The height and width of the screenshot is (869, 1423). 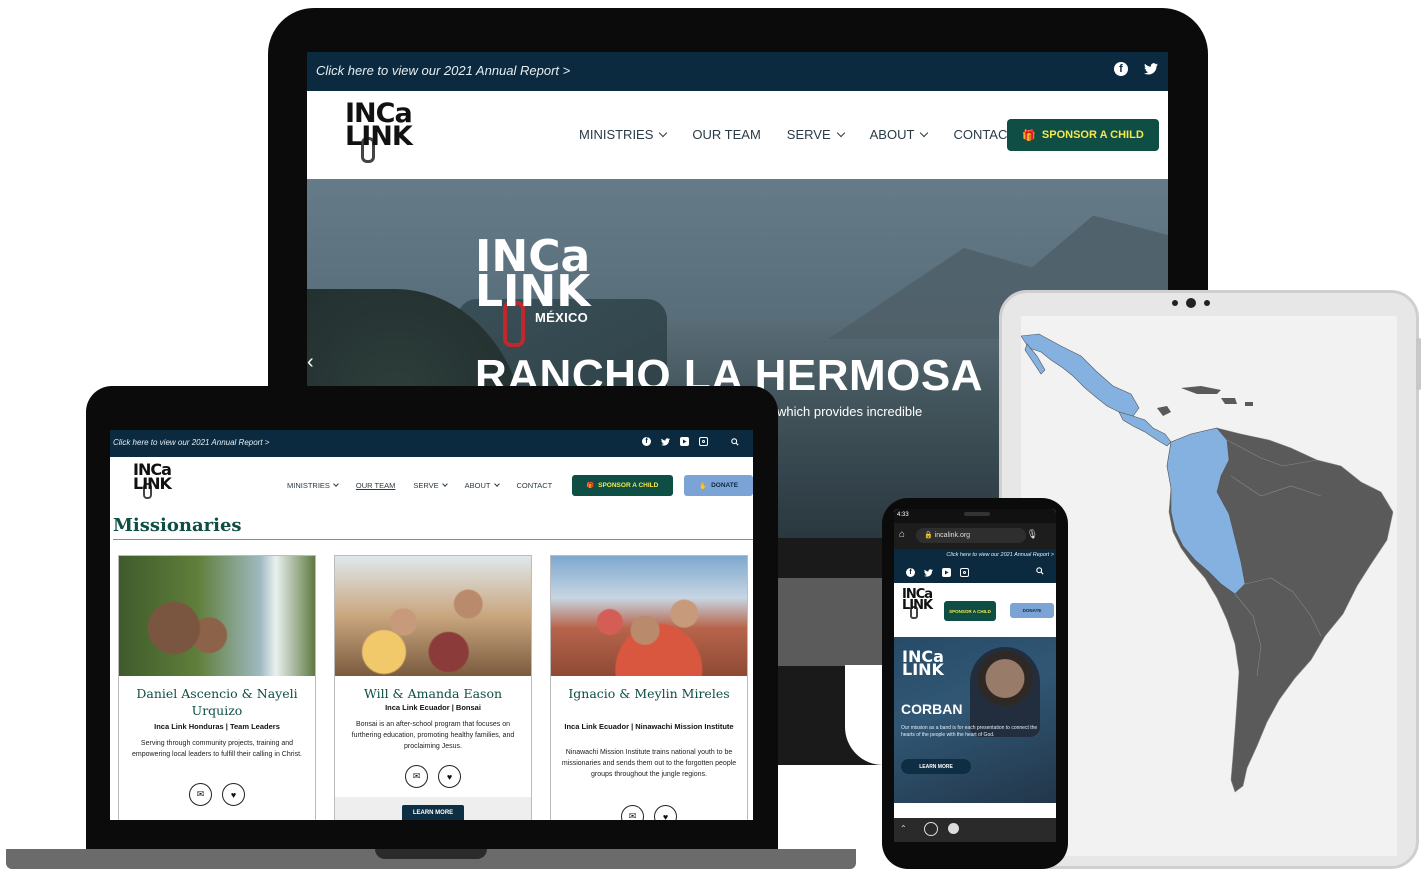 What do you see at coordinates (649, 693) in the screenshot?
I see `missionary-name: Ignacio & Meylin Mireles` at bounding box center [649, 693].